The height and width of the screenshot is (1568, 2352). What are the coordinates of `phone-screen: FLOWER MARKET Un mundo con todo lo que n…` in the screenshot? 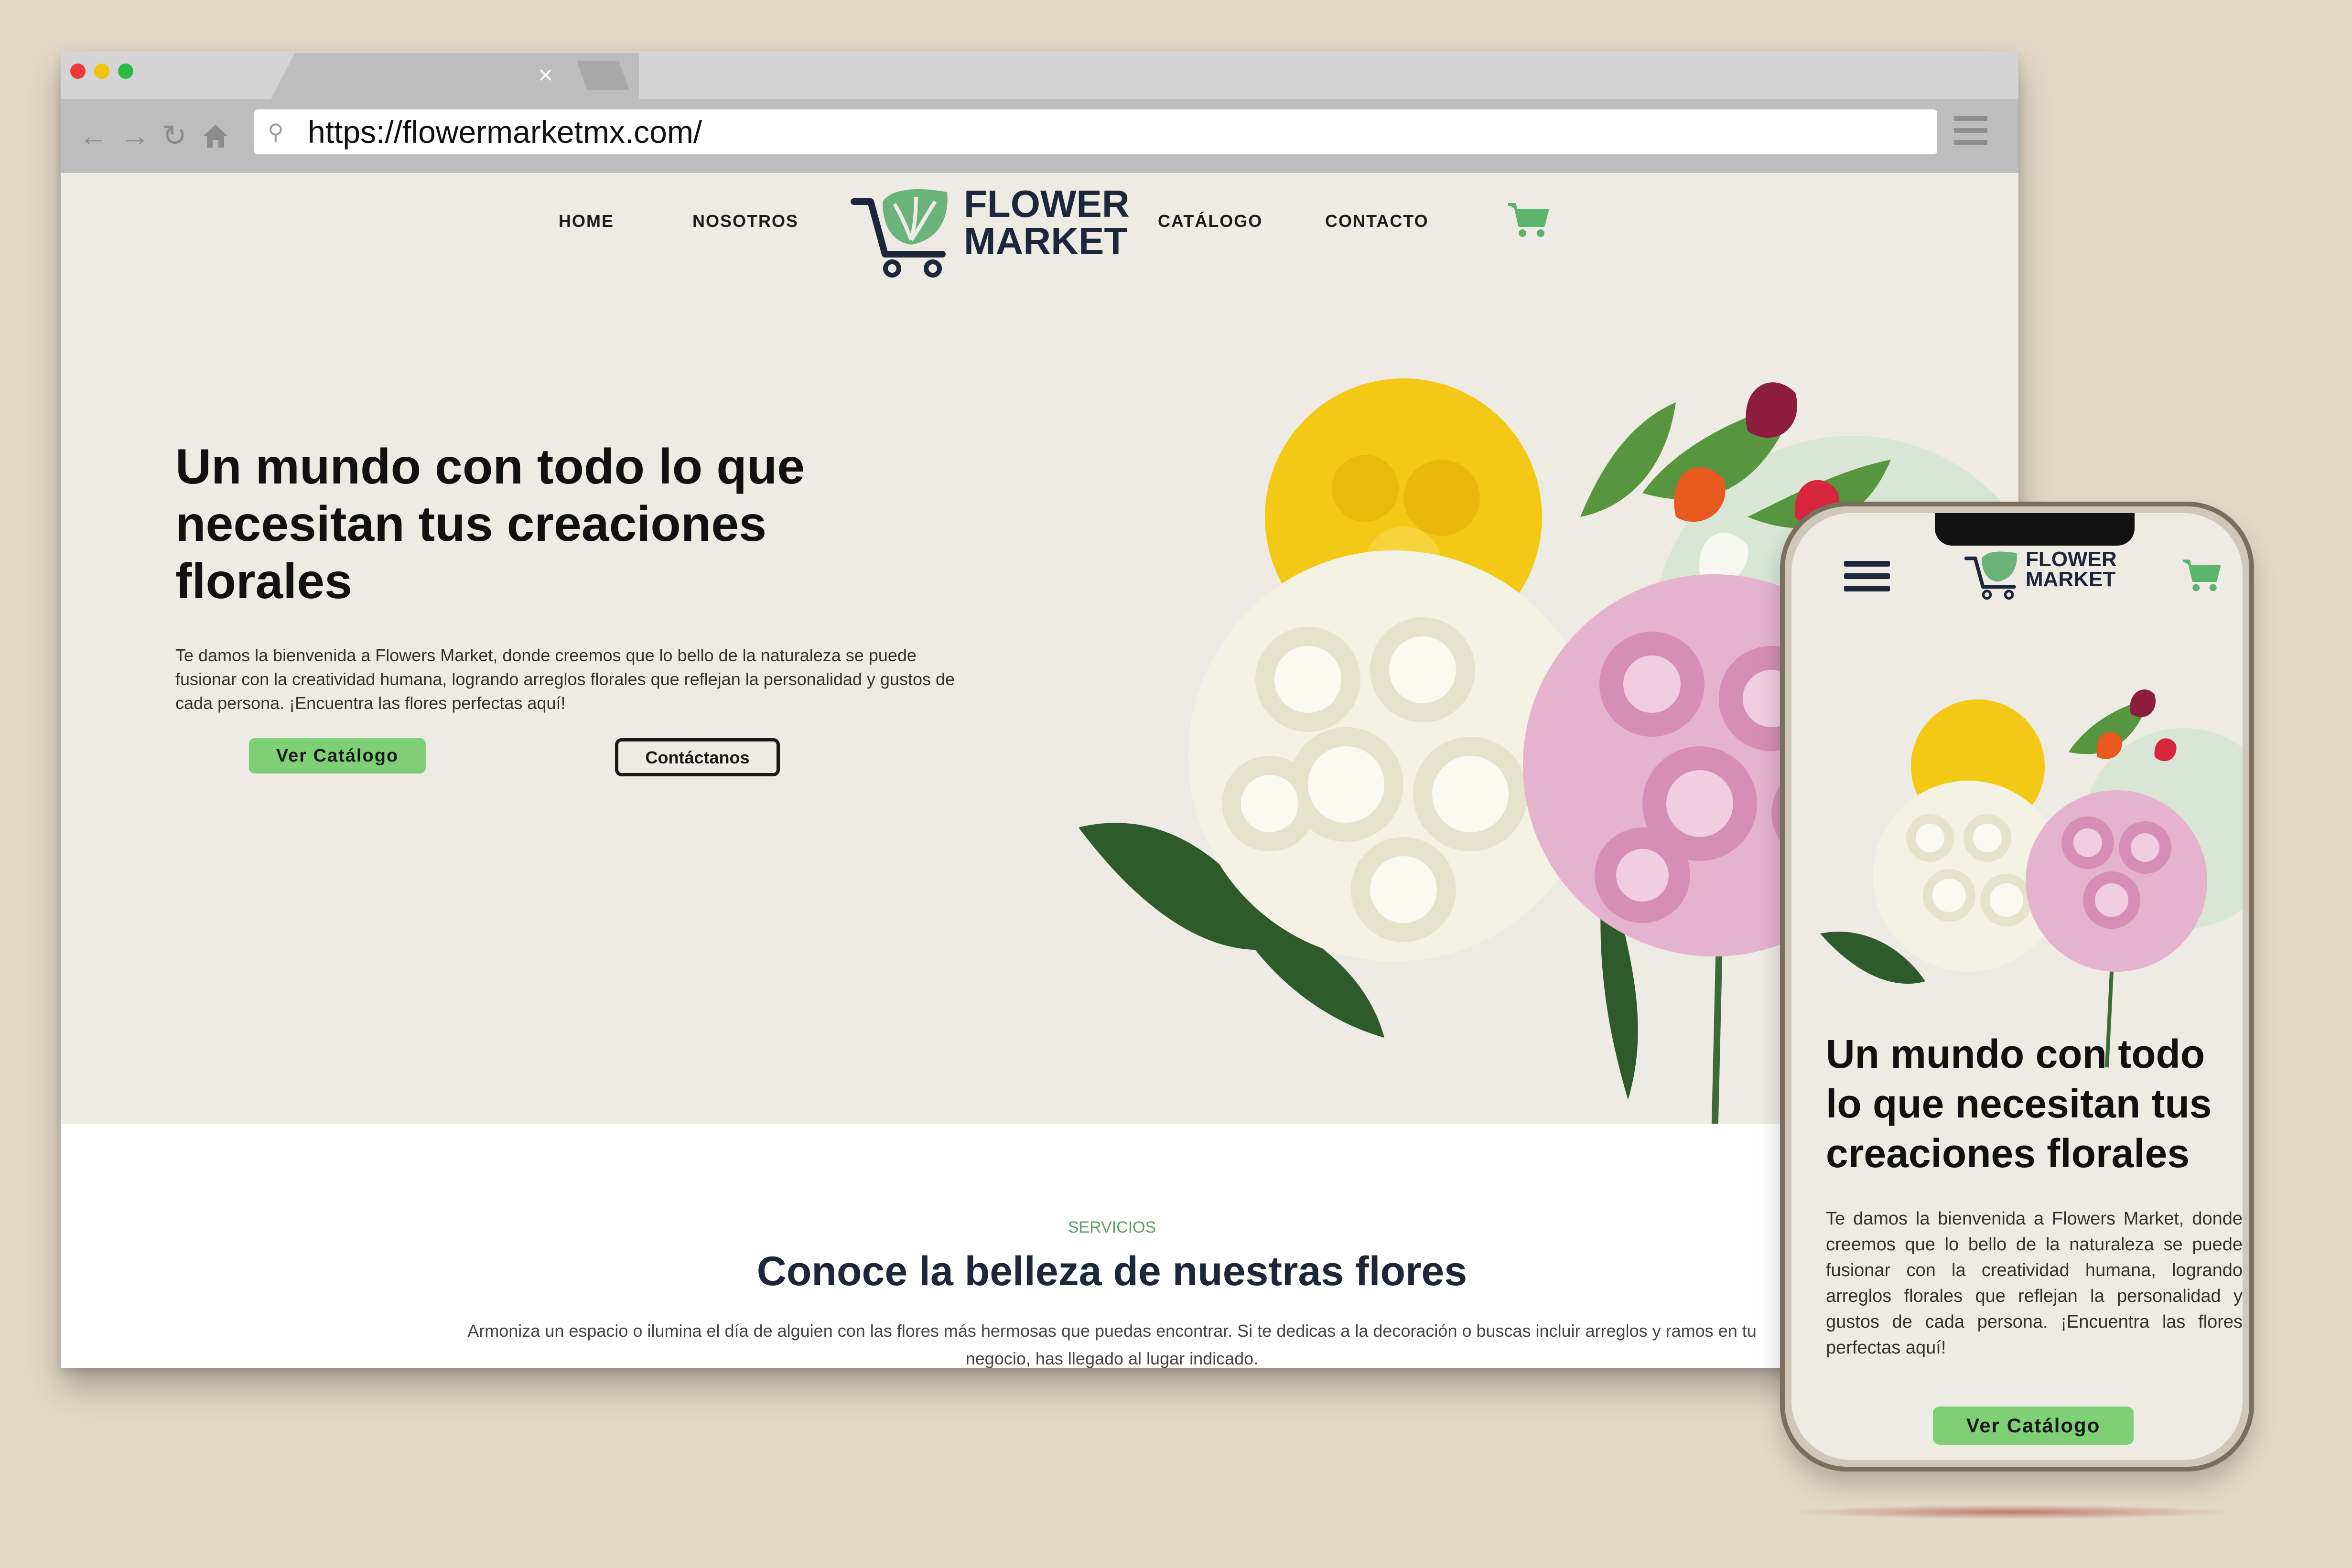 It's located at (2017, 987).